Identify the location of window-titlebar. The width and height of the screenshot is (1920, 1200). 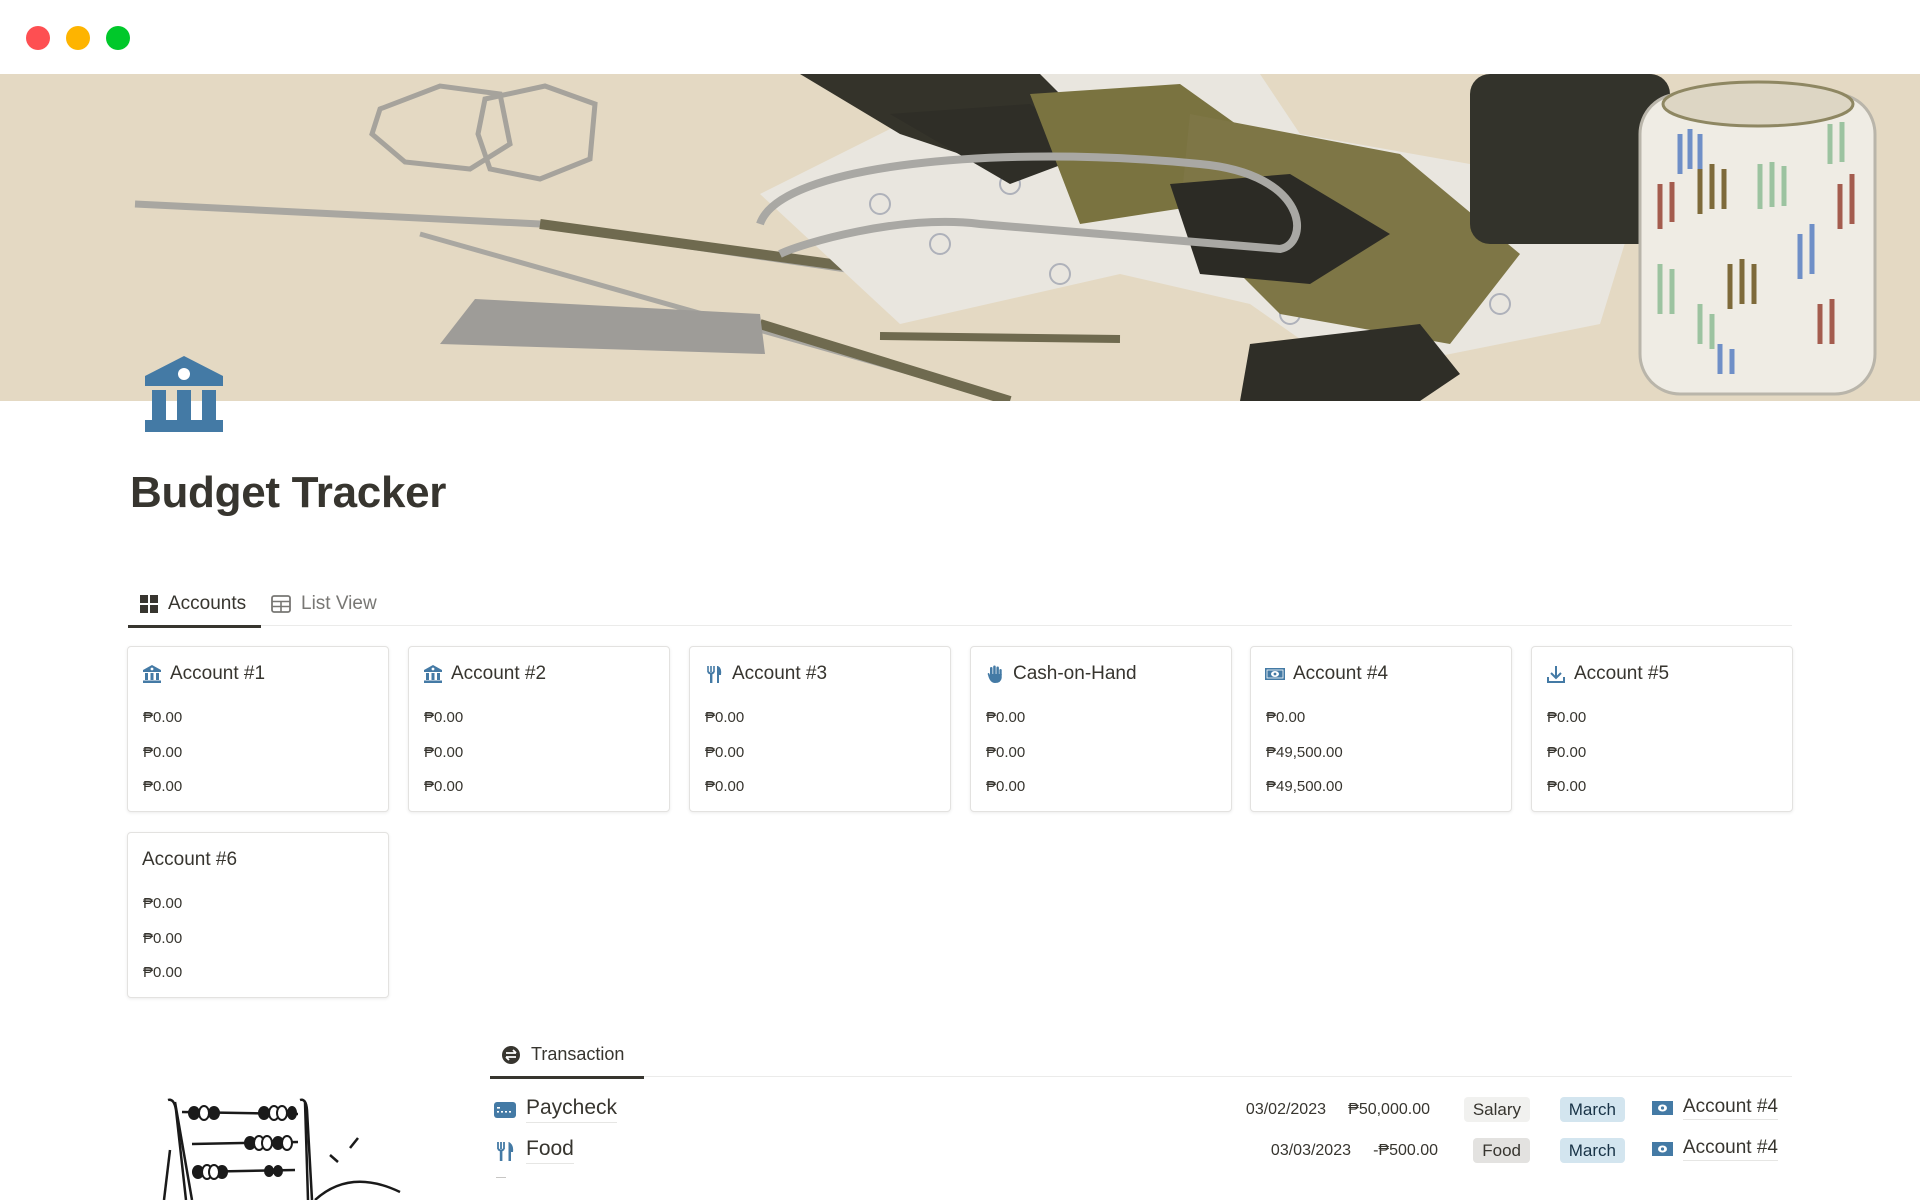
(960, 37).